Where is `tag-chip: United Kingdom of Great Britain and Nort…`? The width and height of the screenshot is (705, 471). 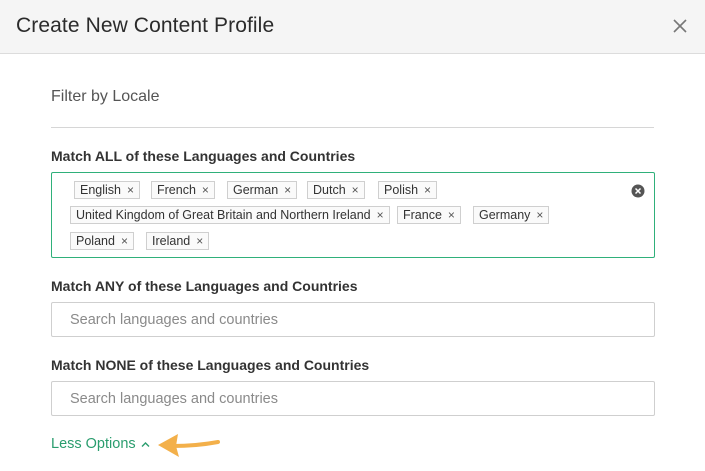 tag-chip: United Kingdom of Great Britain and Nort… is located at coordinates (230, 215).